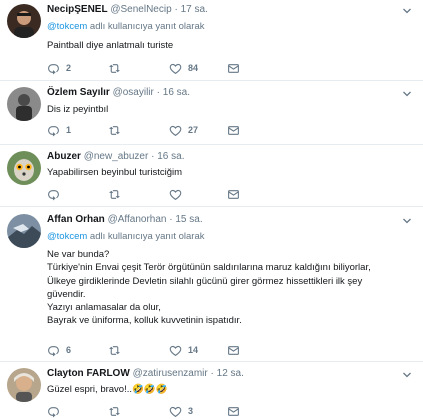 The width and height of the screenshot is (423, 420). I want to click on user-handle: @new_abuzer, so click(116, 156).